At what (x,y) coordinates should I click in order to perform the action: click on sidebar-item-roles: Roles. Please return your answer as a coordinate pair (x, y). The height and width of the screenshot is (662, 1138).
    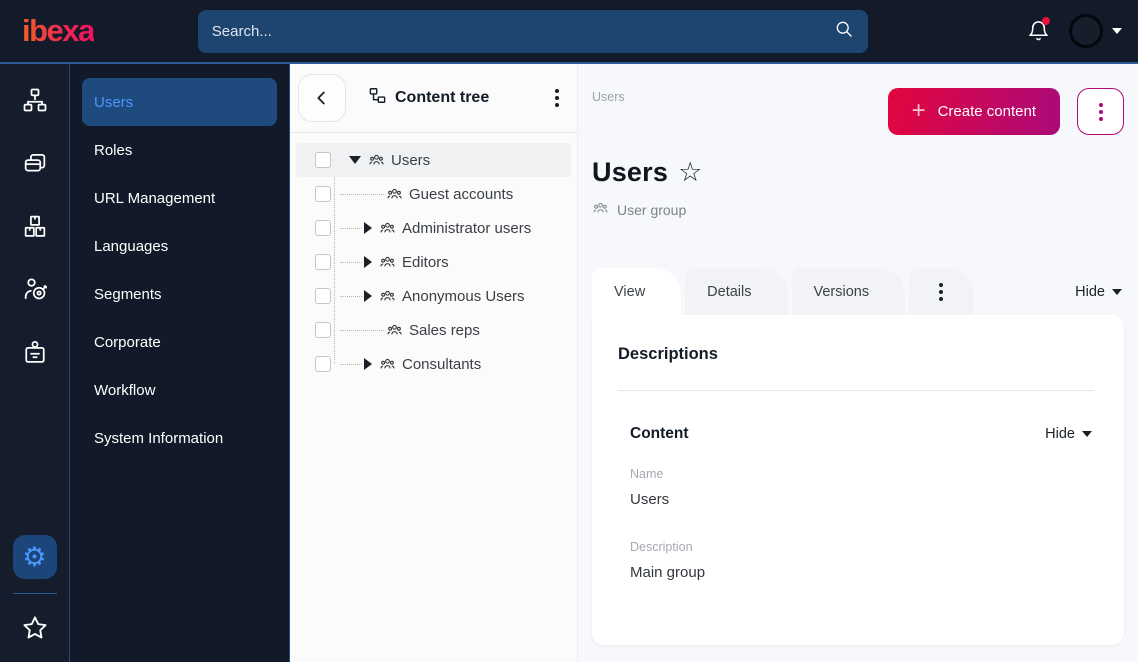
    Looking at the image, I should click on (179, 150).